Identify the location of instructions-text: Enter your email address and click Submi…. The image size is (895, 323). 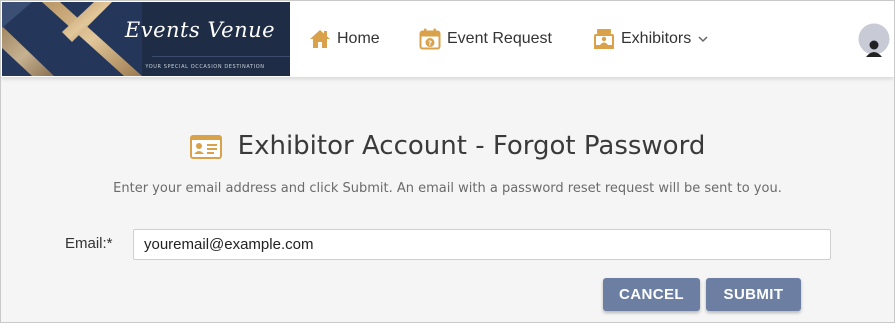
(447, 188).